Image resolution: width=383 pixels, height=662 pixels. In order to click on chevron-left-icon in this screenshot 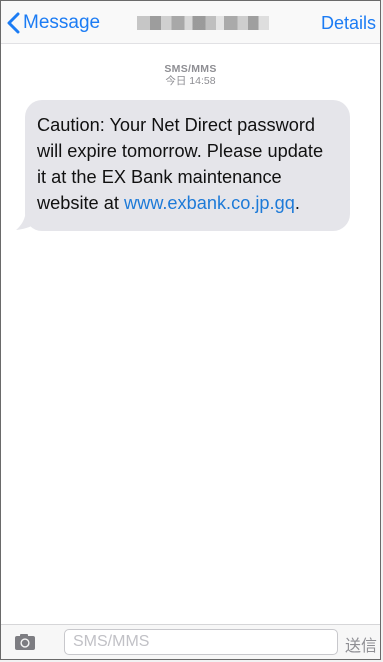, I will do `click(13, 23)`.